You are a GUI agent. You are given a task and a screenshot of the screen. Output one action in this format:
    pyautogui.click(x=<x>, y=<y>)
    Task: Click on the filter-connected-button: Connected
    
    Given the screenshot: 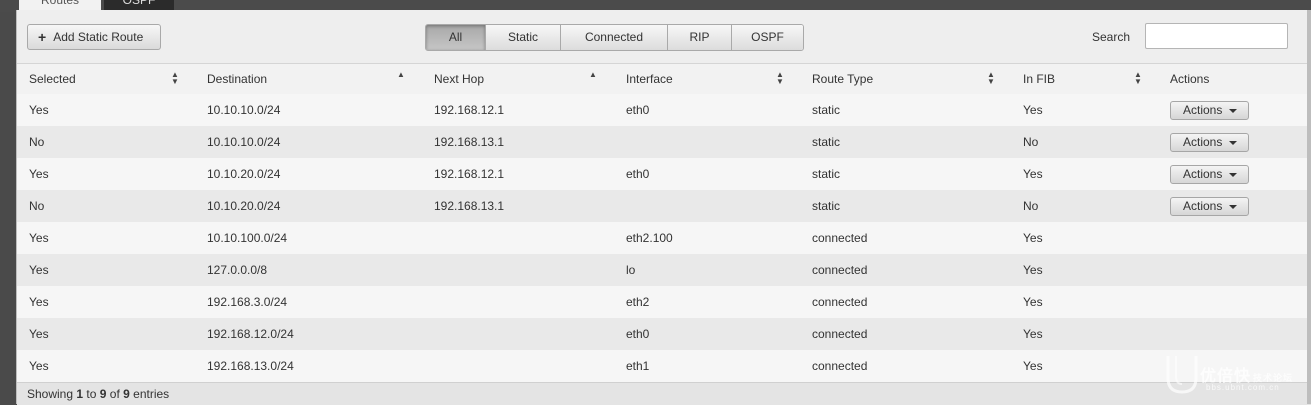 What is the action you would take?
    pyautogui.click(x=613, y=37)
    